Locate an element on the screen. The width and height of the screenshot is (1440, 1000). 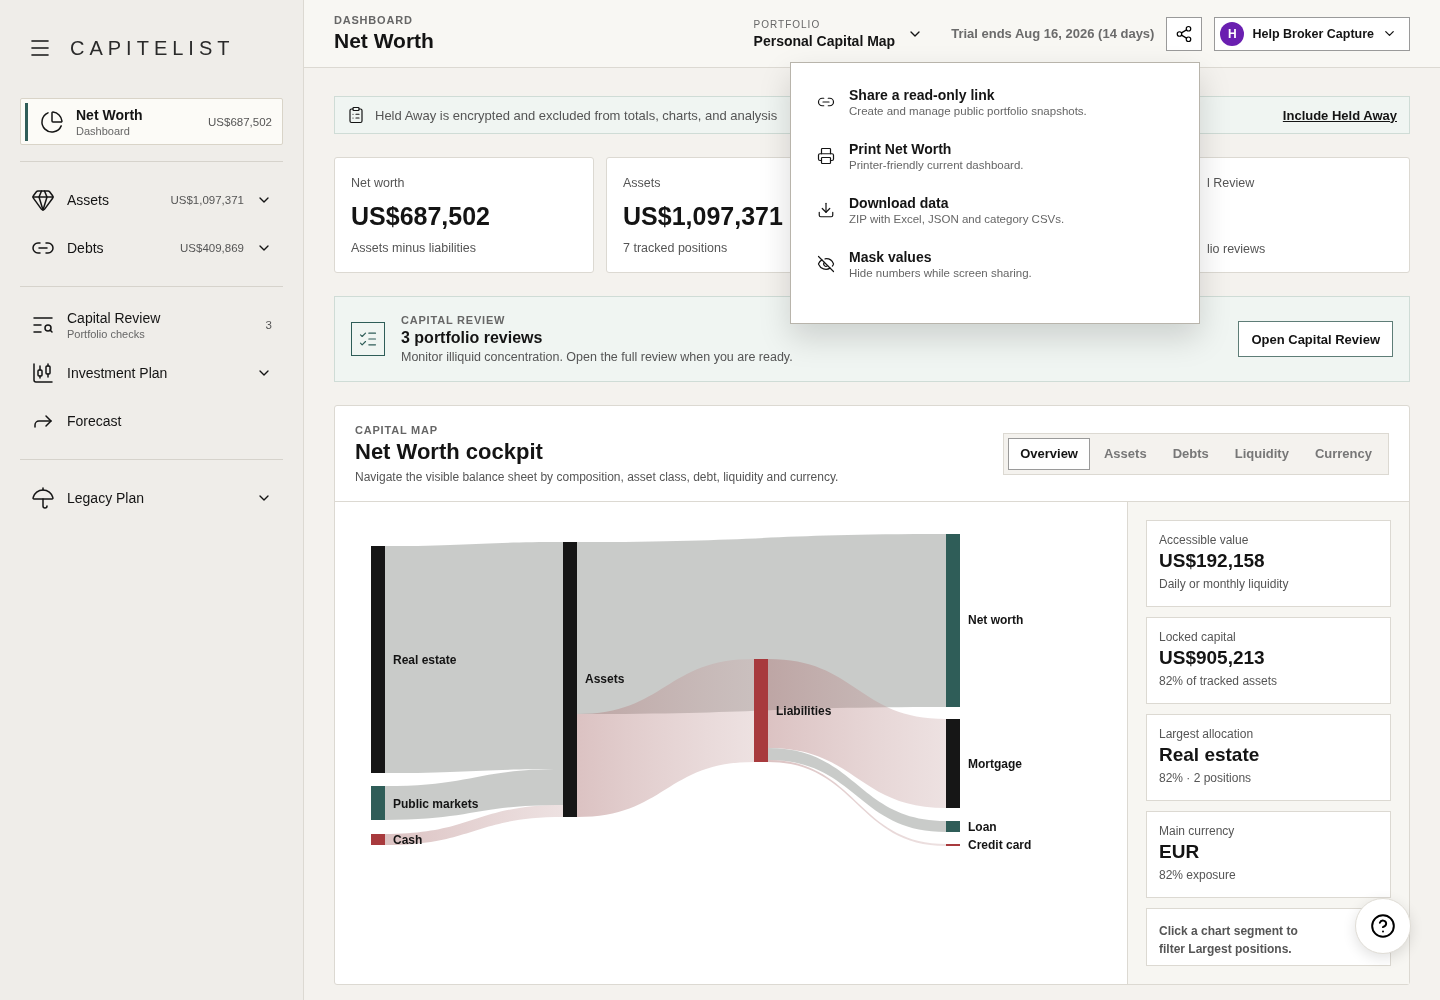
node-label: Credit card is located at coordinates (1000, 845).